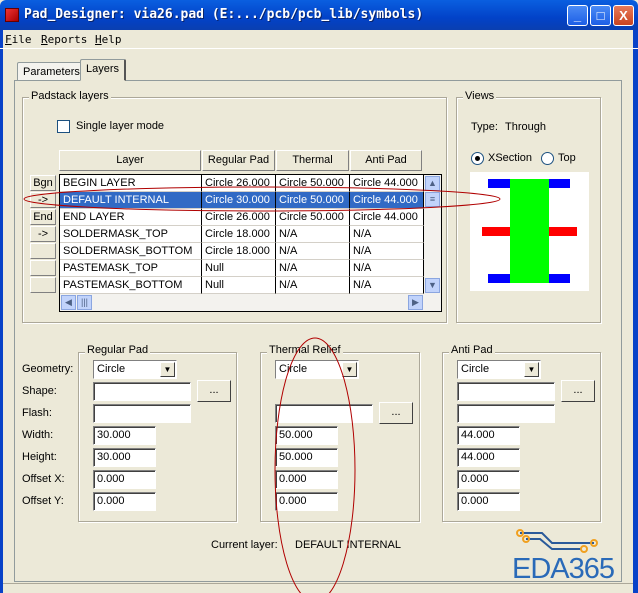  I want to click on eda365-logo-icon, so click(557, 541).